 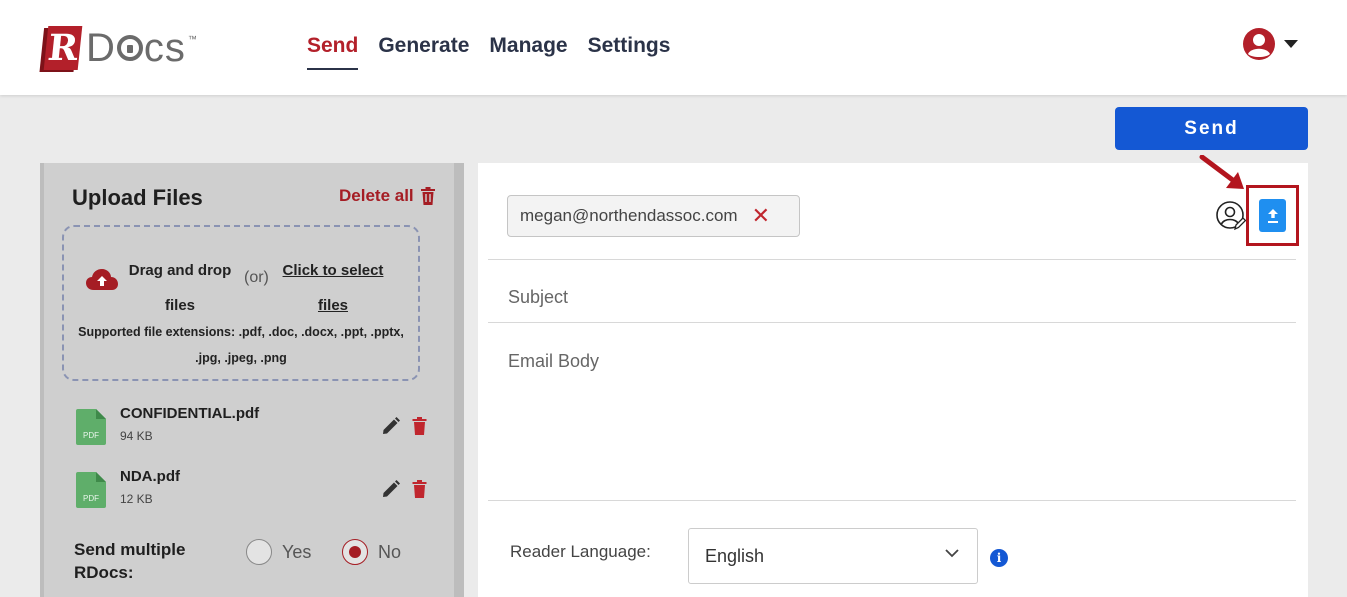 What do you see at coordinates (102, 279) in the screenshot?
I see `cloud-upload-icon` at bounding box center [102, 279].